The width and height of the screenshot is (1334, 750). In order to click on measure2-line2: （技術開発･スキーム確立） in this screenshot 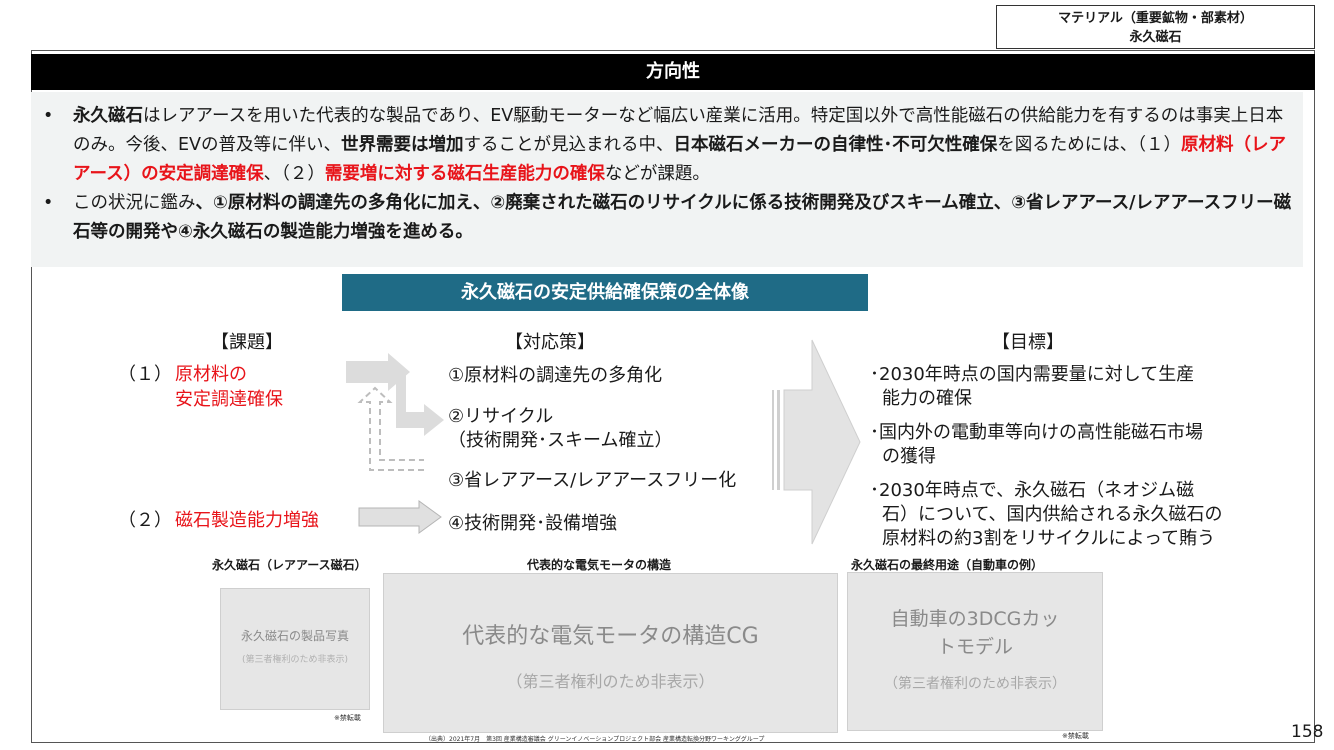, I will do `click(560, 440)`.